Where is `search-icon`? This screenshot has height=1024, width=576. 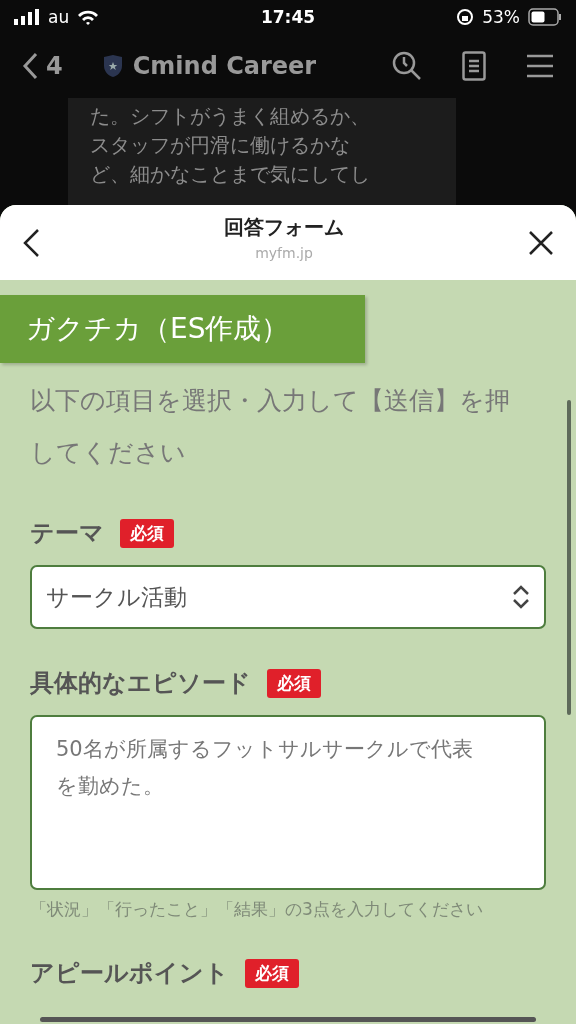 search-icon is located at coordinates (407, 66).